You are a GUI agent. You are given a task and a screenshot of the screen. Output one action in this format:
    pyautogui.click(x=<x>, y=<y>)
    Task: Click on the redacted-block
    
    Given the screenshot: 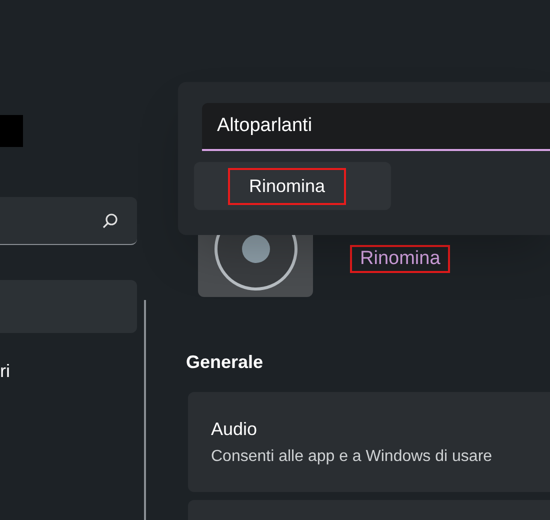 What is the action you would take?
    pyautogui.click(x=11, y=131)
    